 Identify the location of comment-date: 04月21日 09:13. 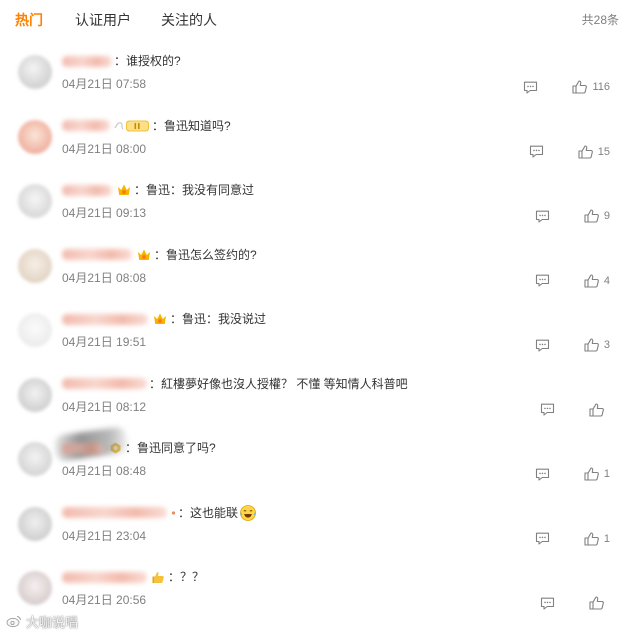
(104, 213).